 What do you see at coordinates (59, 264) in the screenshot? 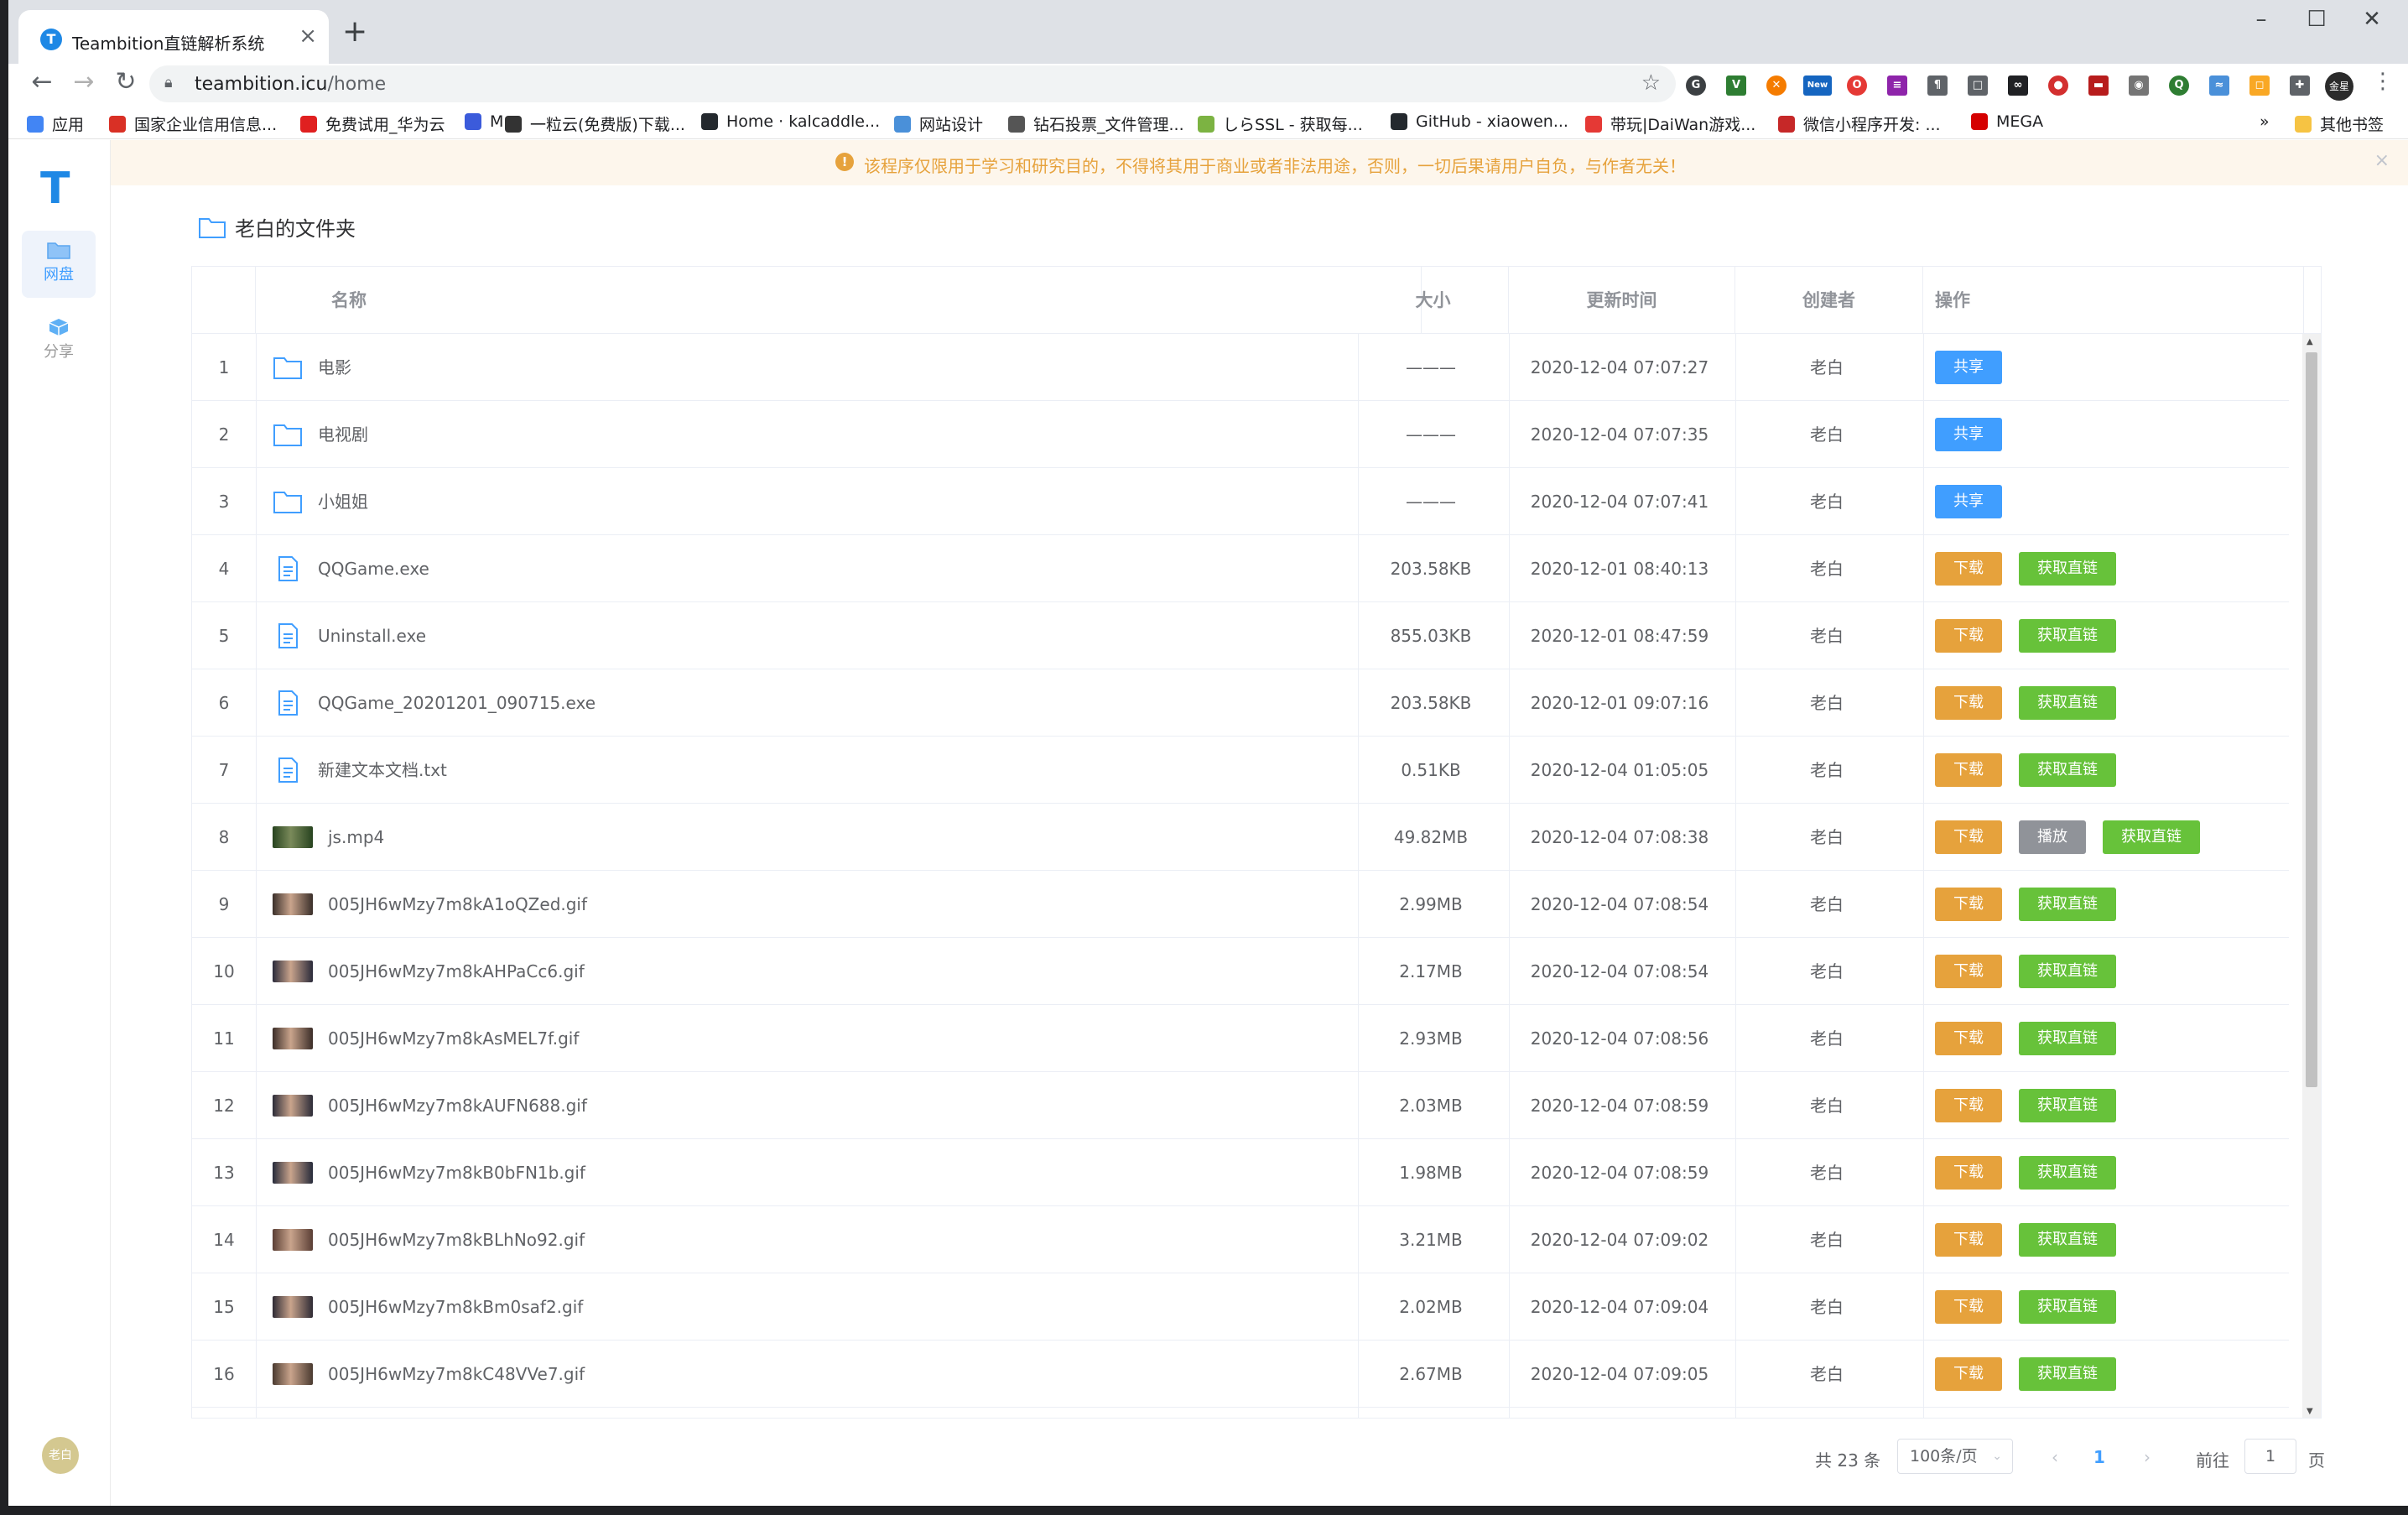
I see `sidebar-item-netdisk: 网盘` at bounding box center [59, 264].